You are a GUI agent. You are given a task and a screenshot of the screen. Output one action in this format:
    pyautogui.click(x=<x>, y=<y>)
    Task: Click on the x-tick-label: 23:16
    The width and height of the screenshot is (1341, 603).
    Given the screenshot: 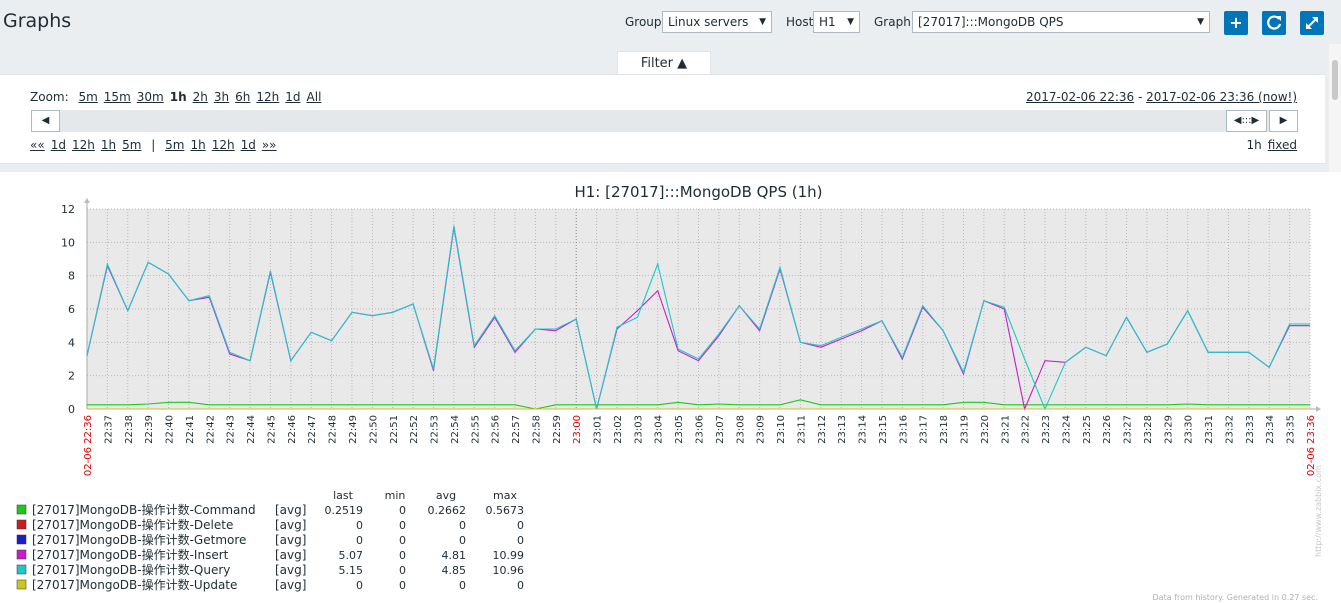 What is the action you would take?
    pyautogui.click(x=903, y=429)
    